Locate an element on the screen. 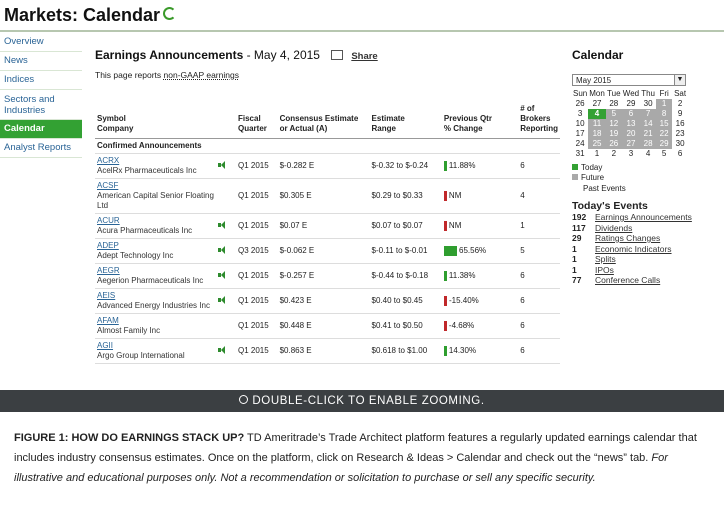 The width and height of the screenshot is (724, 508). event-item: 1 IPOs is located at coordinates (647, 270).